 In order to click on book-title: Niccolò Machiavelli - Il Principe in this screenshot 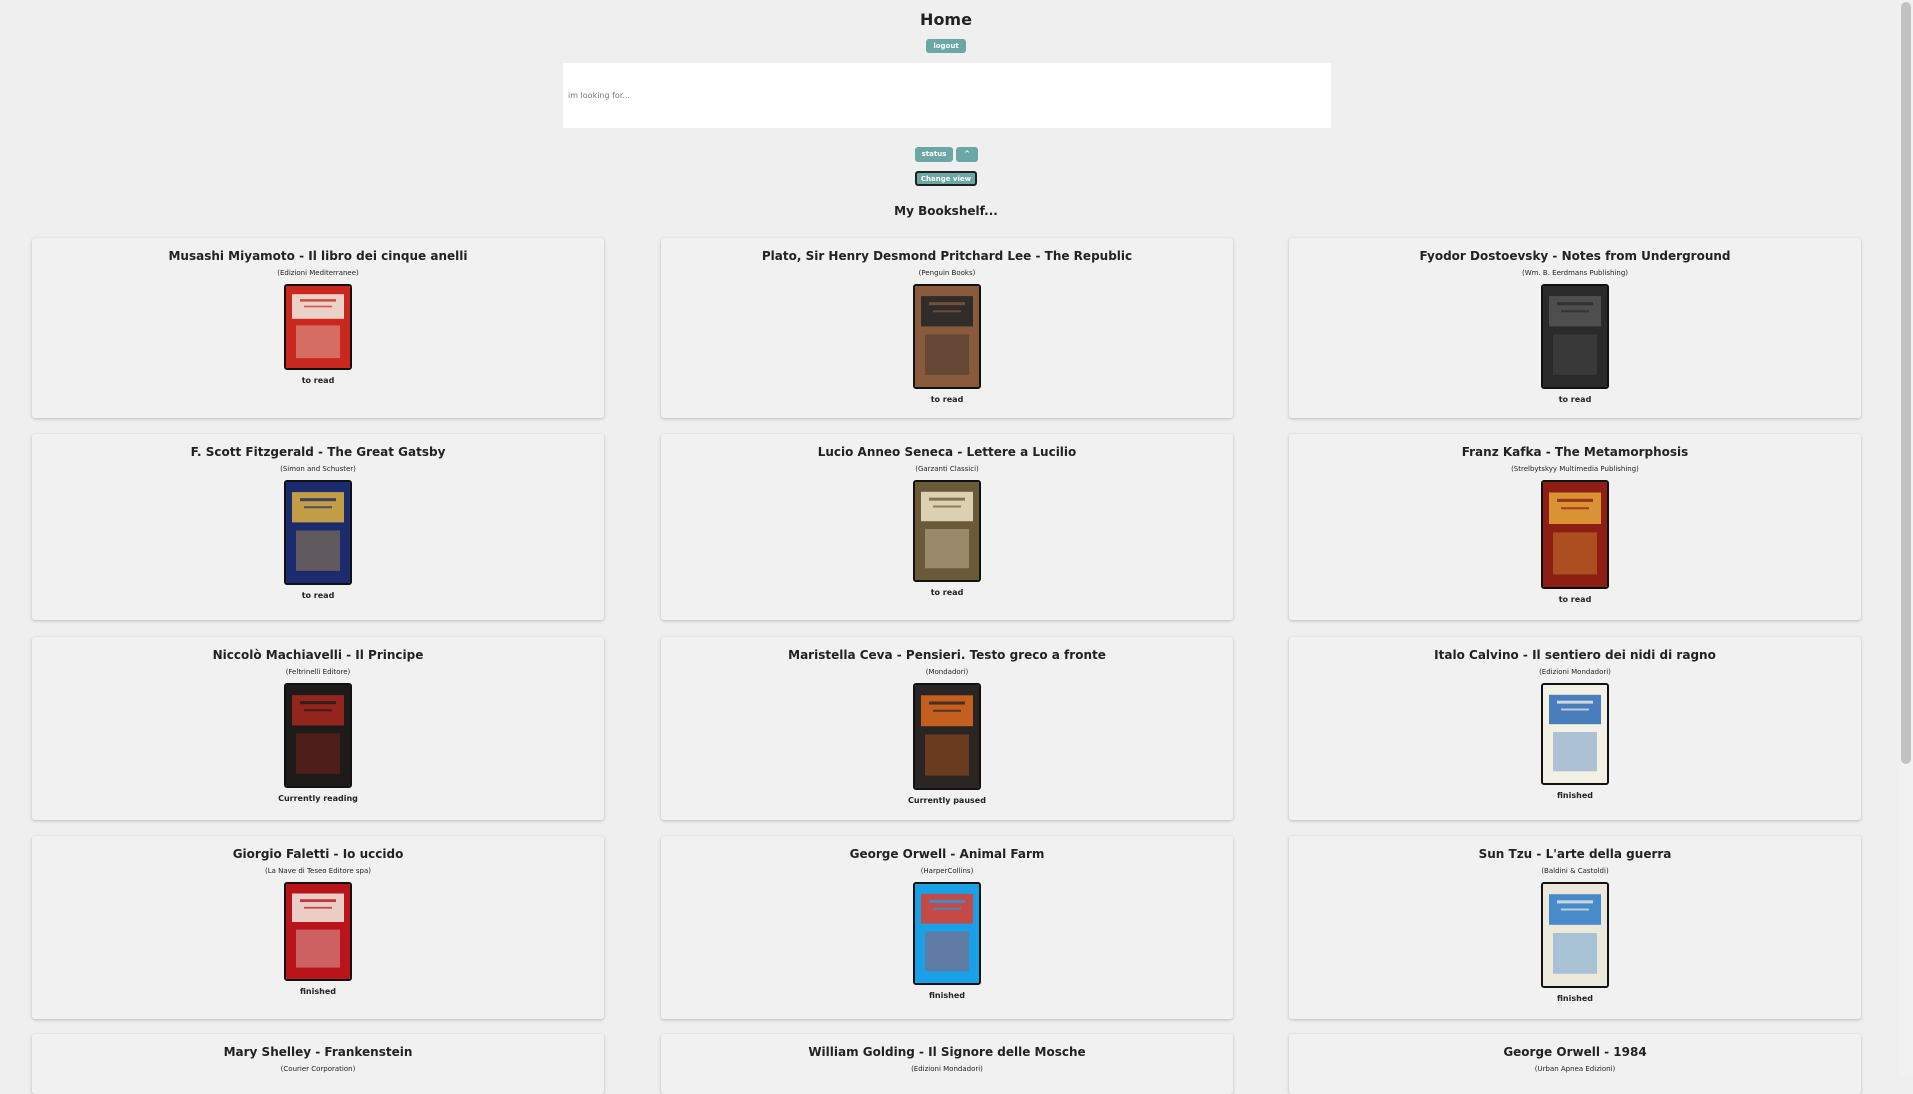, I will do `click(318, 655)`.